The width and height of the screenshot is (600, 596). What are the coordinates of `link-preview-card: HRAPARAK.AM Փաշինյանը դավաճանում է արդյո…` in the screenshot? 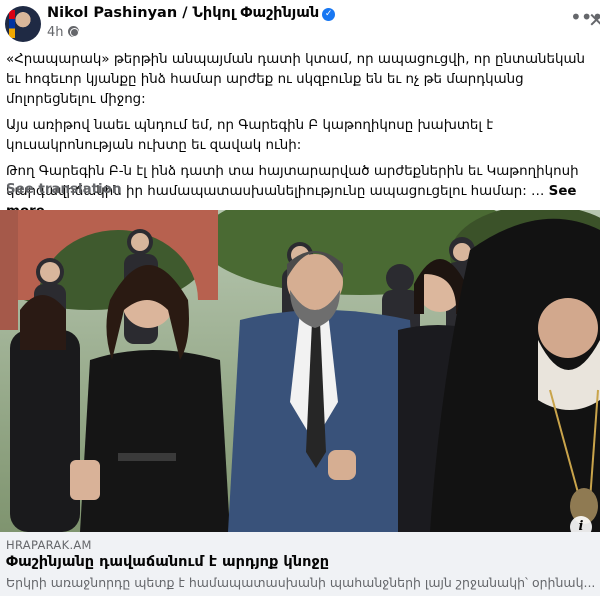 It's located at (300, 564).